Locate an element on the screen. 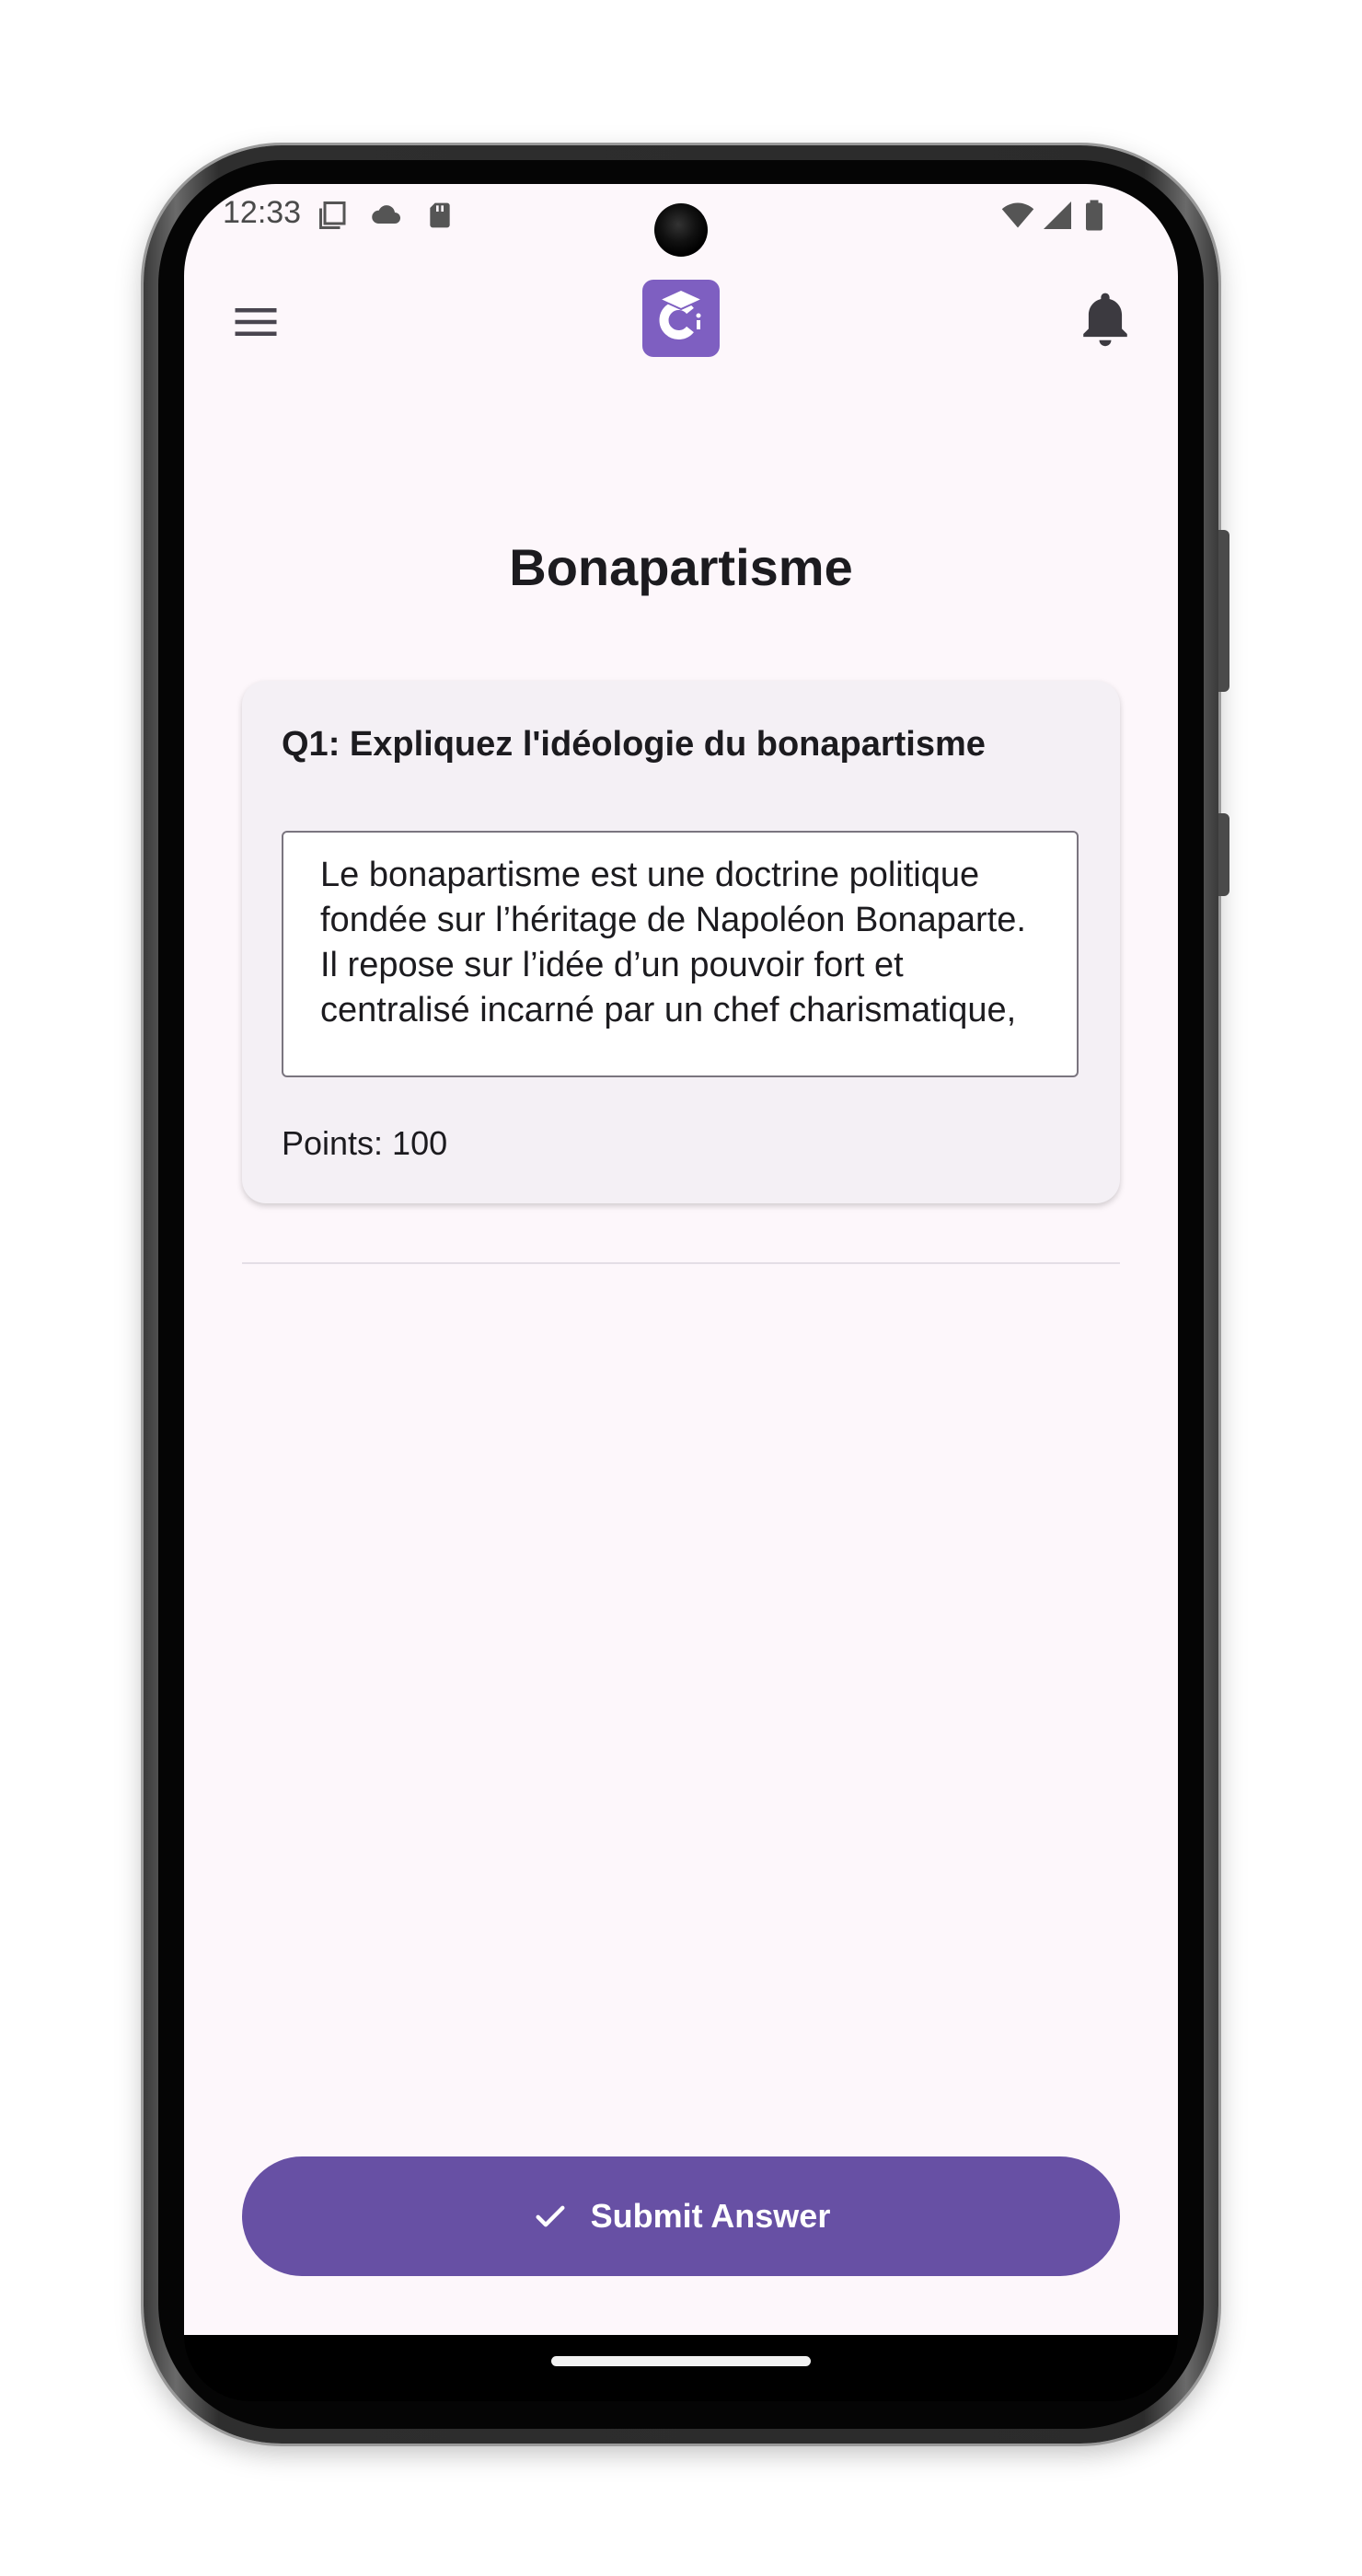 Image resolution: width=1362 pixels, height=2576 pixels. submit-answer-button: Submit Answer is located at coordinates (681, 2216).